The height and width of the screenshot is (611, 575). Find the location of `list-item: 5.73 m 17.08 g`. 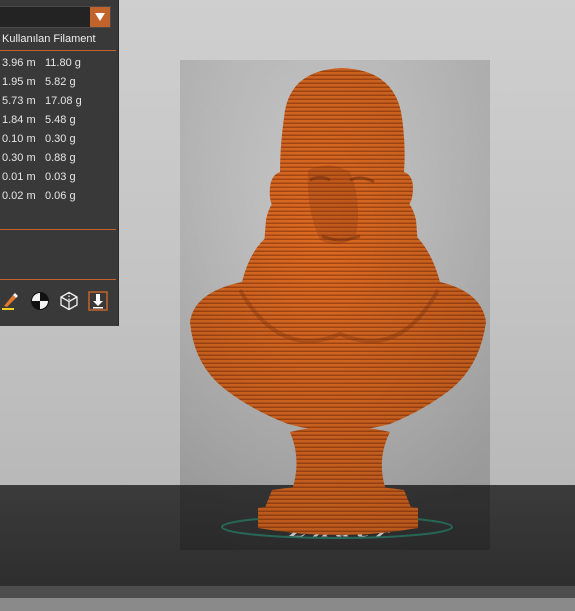

list-item: 5.73 m 17.08 g is located at coordinates (42, 104).